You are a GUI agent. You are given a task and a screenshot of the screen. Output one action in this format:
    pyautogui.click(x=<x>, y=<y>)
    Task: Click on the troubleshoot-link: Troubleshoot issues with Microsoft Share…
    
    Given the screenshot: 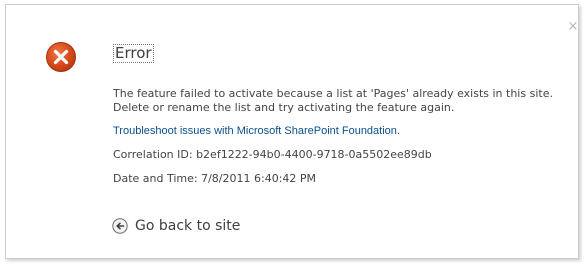 What is the action you would take?
    pyautogui.click(x=256, y=131)
    